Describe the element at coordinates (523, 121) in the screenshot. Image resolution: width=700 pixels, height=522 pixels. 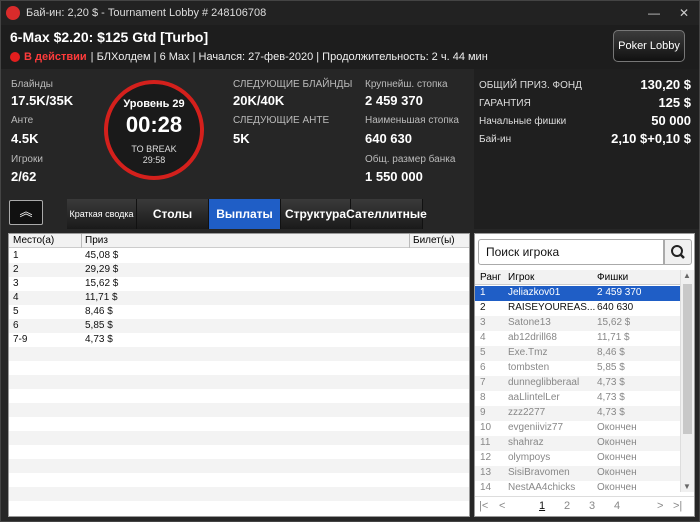
I see `prize-row-label: Начальные фишки` at that location.